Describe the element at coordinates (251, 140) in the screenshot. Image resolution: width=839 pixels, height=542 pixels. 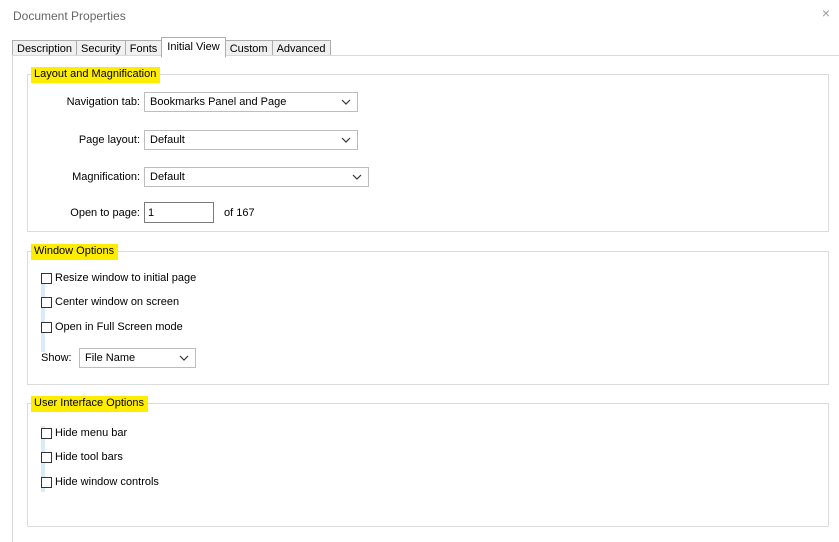
I see `page-layout-select: Default` at that location.